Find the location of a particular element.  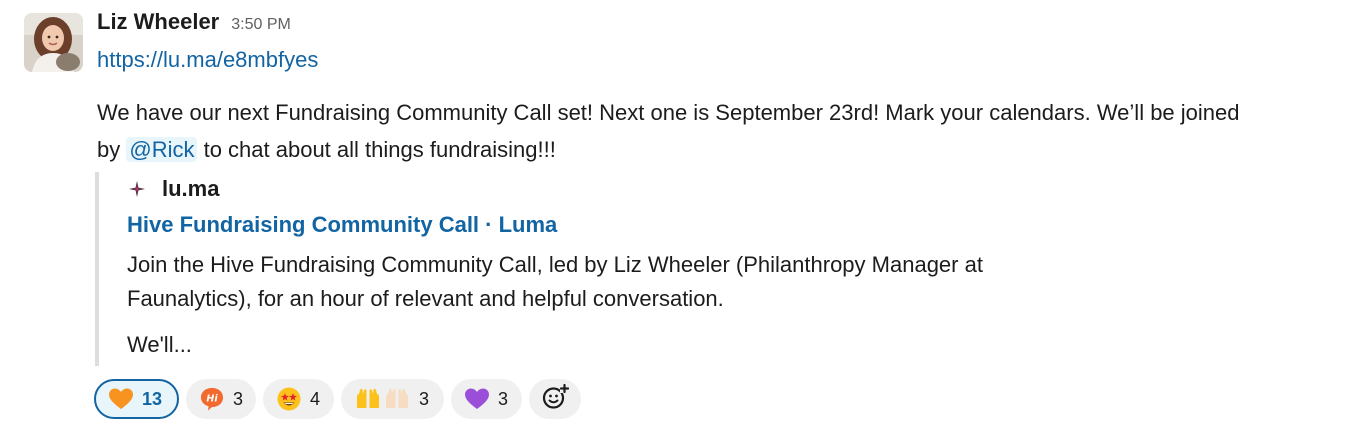

add-reaction-icon is located at coordinates (555, 399).